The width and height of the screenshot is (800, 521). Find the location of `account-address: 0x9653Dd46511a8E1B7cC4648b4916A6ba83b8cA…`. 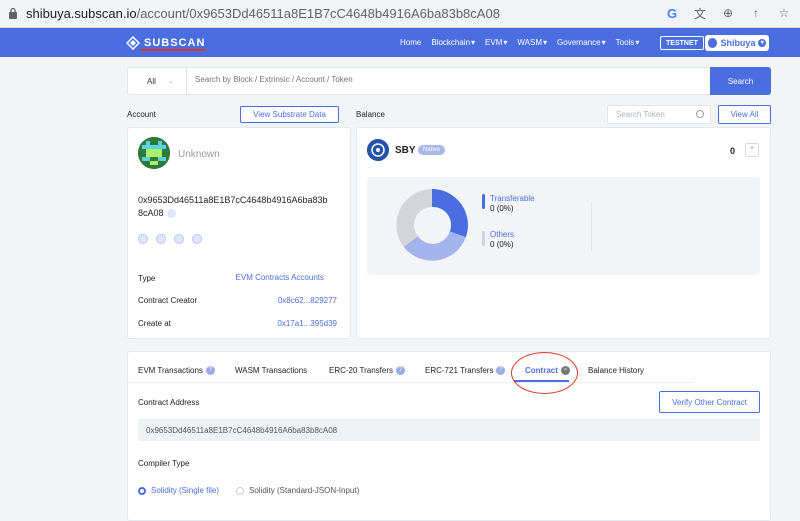

account-address: 0x9653Dd46511a8E1B7cC4648b4916A6ba83b8cA… is located at coordinates (233, 207).